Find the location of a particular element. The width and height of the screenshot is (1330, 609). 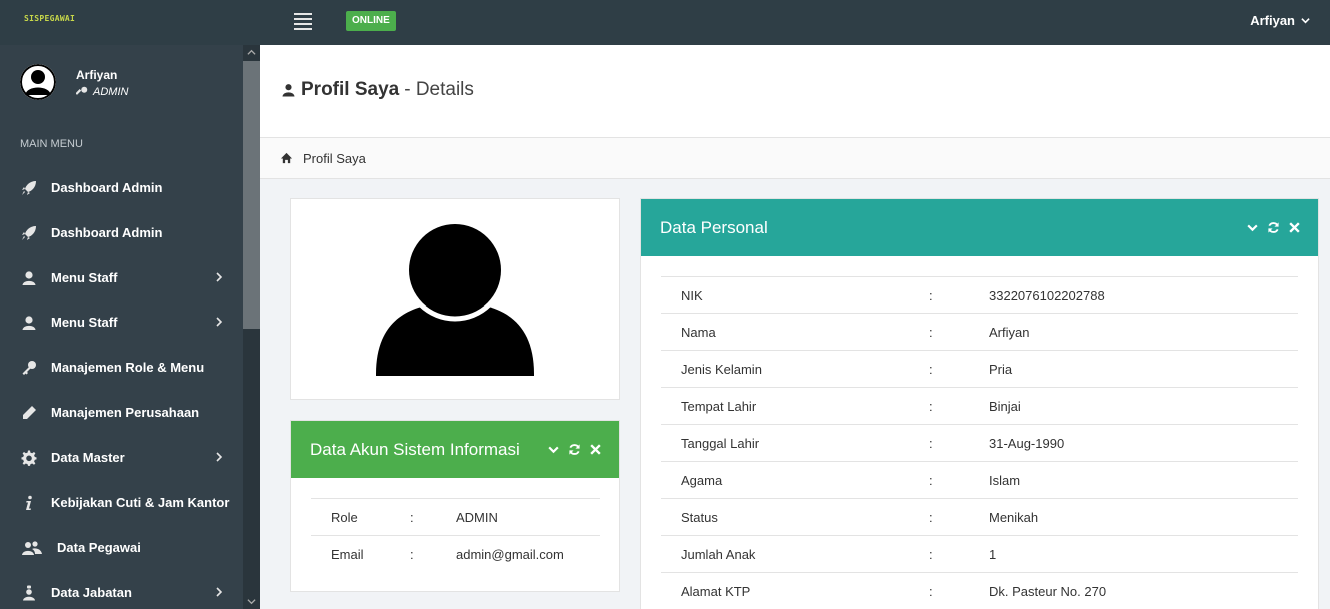

field-label: Status is located at coordinates (785, 517).